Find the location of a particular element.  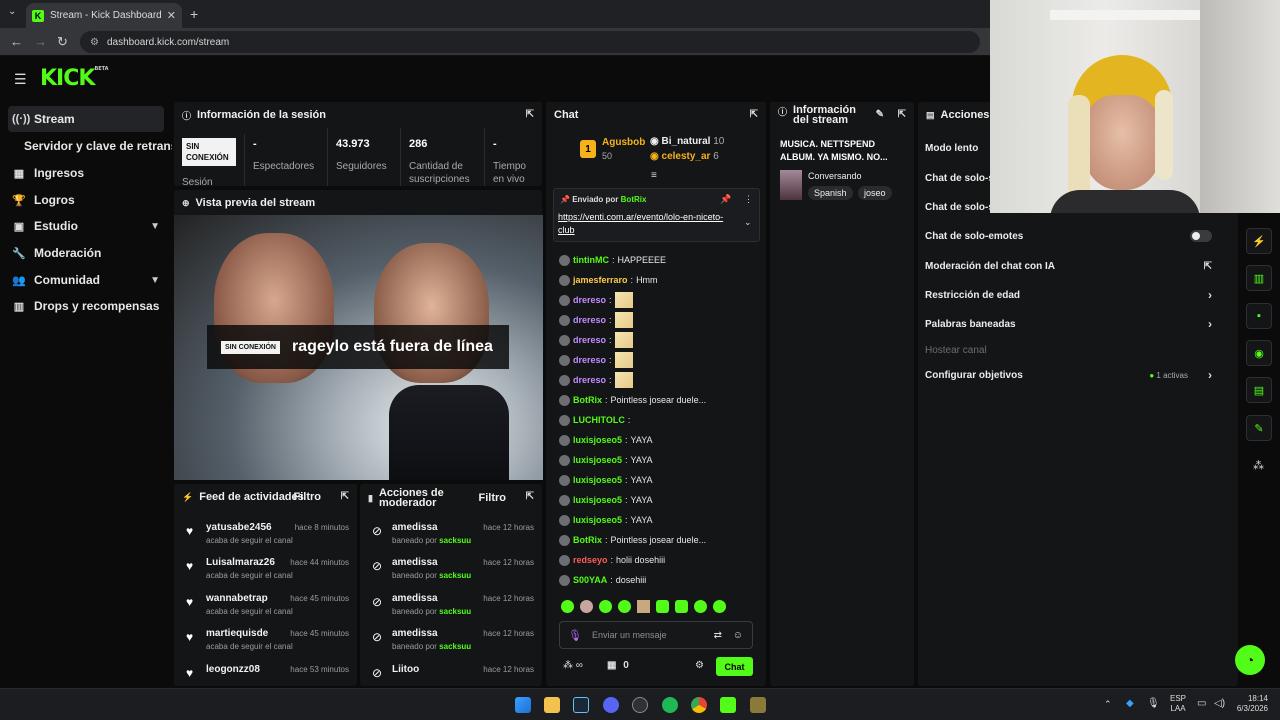

leader-name: ◉ Bi_natural 10 is located at coordinates (687, 141).